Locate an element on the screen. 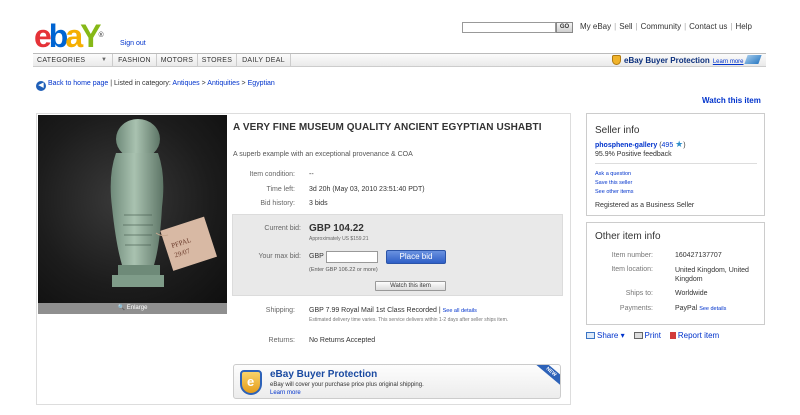 The image size is (800, 415). condition-label: Item condition: is located at coordinates (272, 174).